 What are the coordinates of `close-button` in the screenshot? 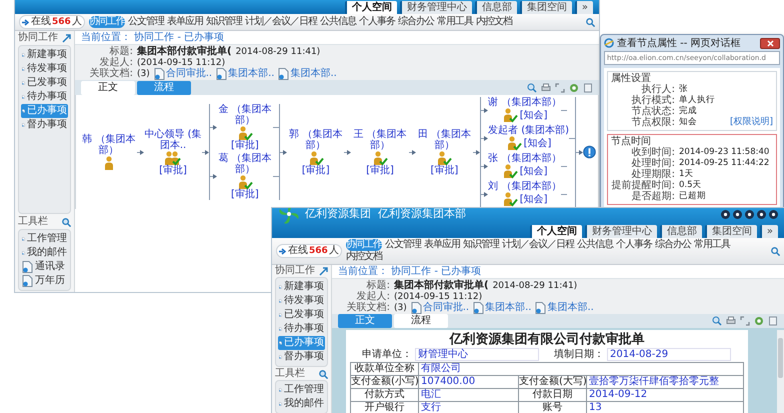 It's located at (770, 43).